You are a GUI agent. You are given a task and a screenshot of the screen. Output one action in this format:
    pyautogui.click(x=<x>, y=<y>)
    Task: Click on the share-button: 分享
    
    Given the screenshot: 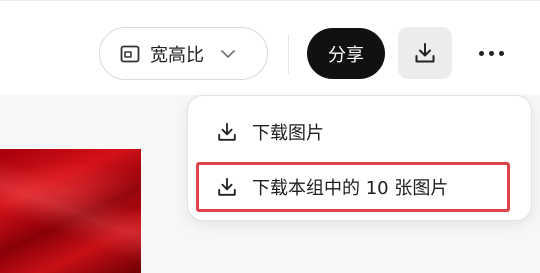 What is the action you would take?
    pyautogui.click(x=346, y=53)
    